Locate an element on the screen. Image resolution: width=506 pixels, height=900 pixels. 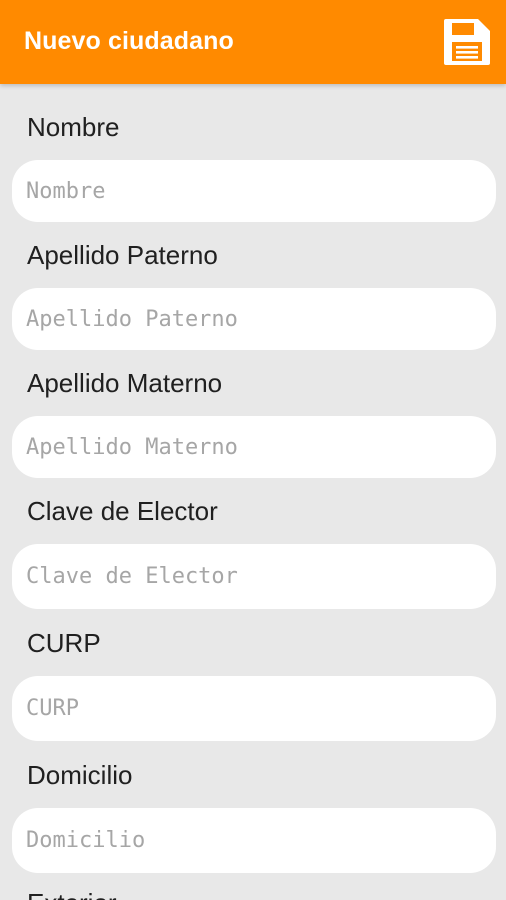
label-domicilio: Domicilio is located at coordinates (80, 775).